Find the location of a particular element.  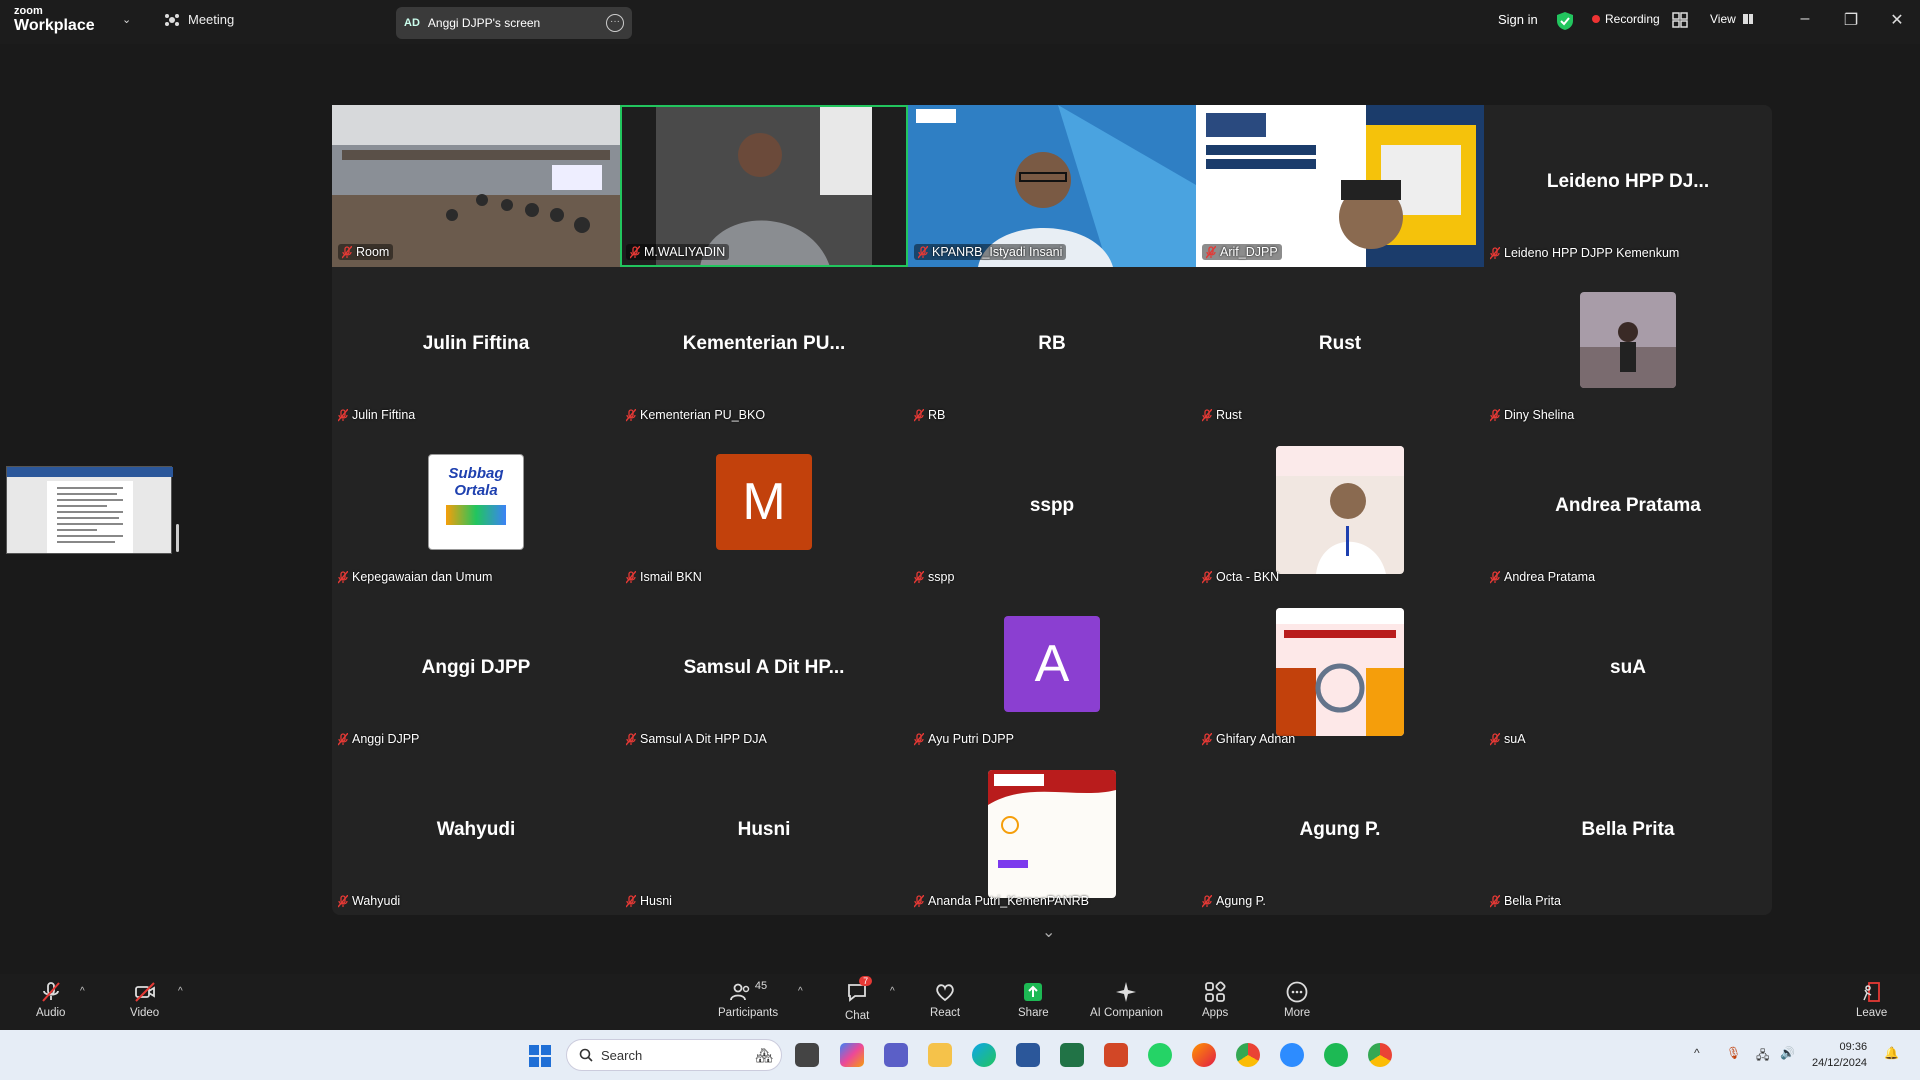

participant-name: Husni is located at coordinates (656, 901).